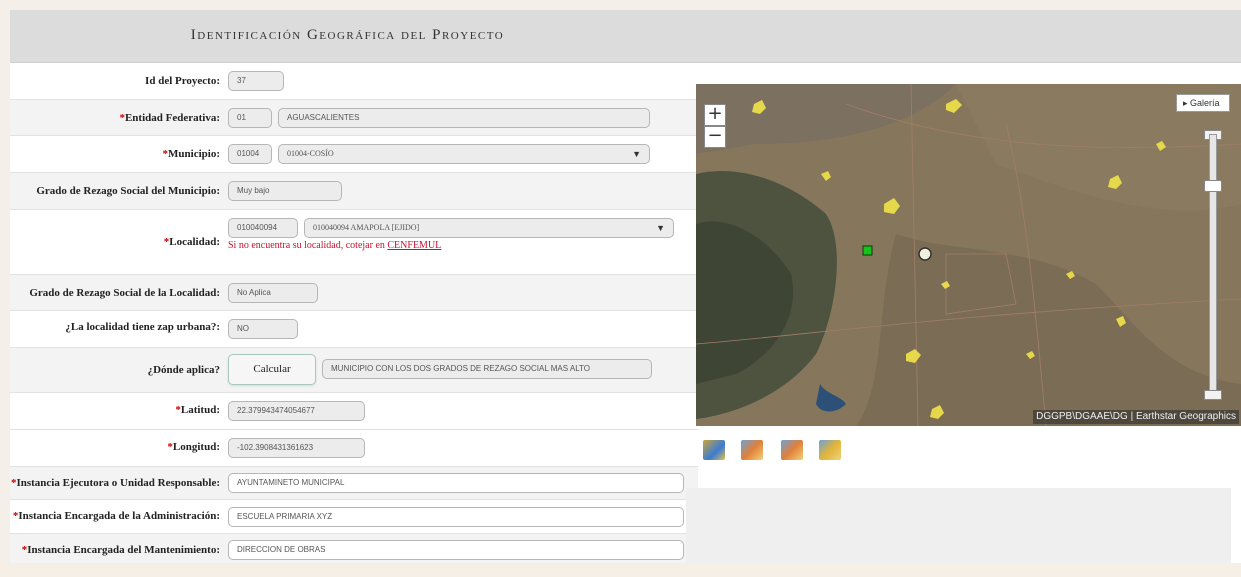 This screenshot has height=577, width=1241. What do you see at coordinates (464, 118) in the screenshot?
I see `entidad-name-field: AGUASCALIENTES` at bounding box center [464, 118].